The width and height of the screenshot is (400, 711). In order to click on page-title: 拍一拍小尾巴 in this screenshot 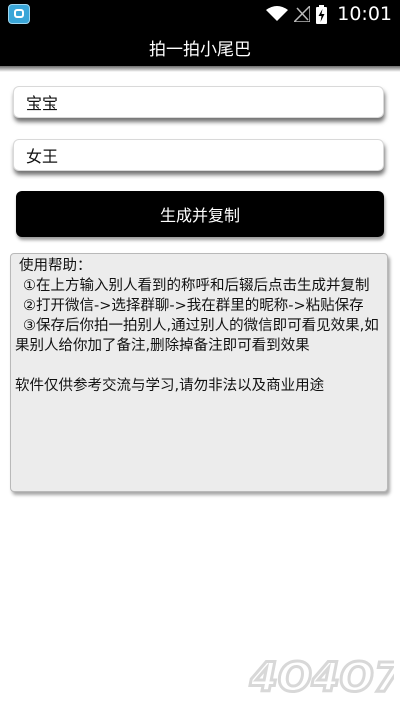, I will do `click(200, 49)`.